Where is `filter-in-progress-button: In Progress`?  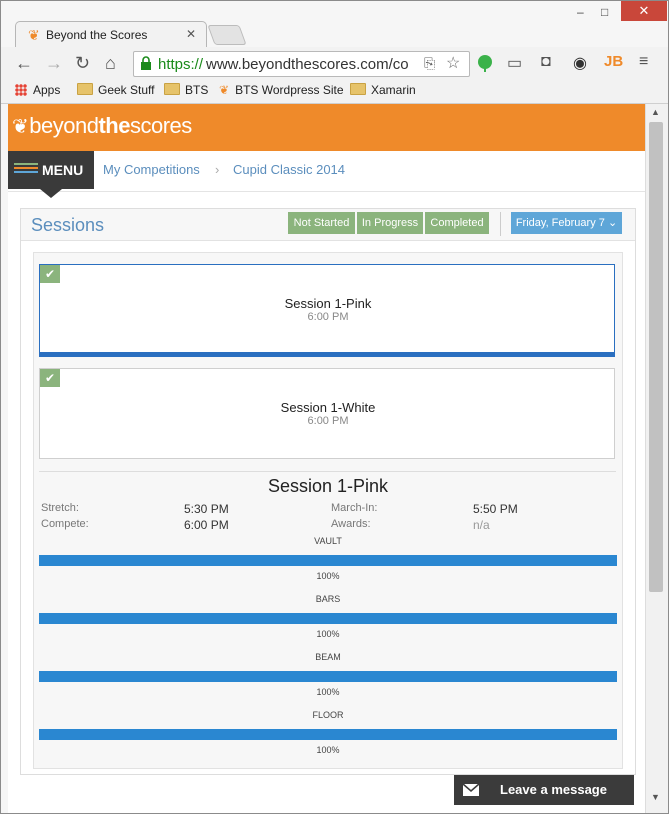
filter-in-progress-button: In Progress is located at coordinates (390, 223).